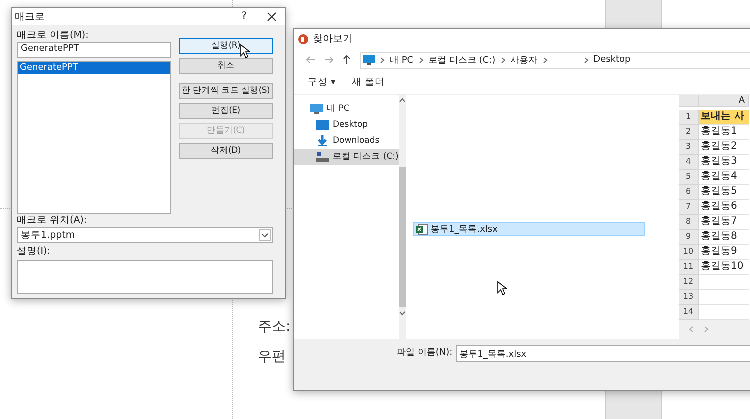 The width and height of the screenshot is (750, 419). What do you see at coordinates (724, 267) in the screenshot?
I see `table-cell: 홍길동10` at bounding box center [724, 267].